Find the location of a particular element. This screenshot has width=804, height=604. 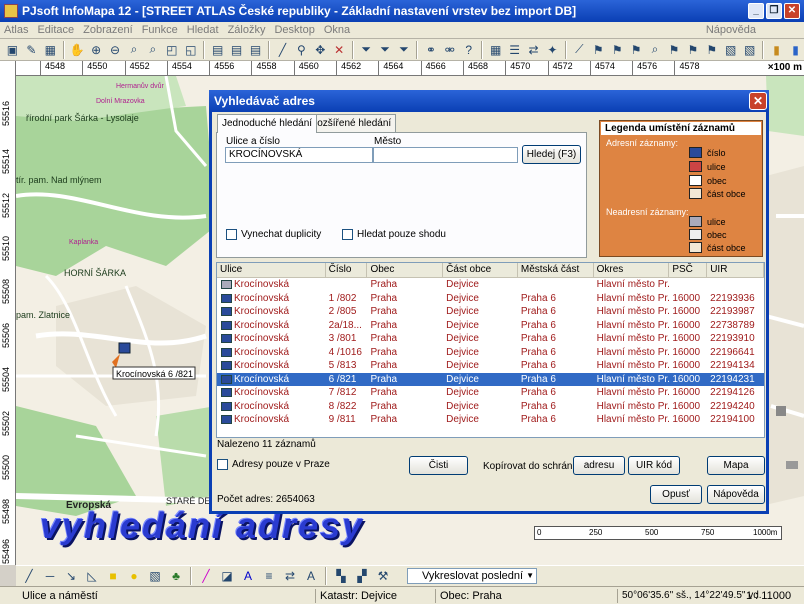

symbol-icon: ♣ is located at coordinates (176, 576).